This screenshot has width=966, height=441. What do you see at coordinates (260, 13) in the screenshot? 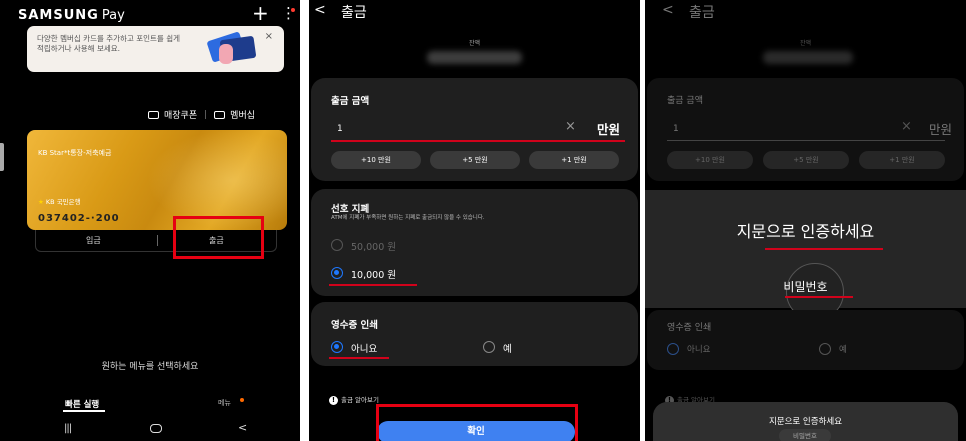
I see `add-icon: +` at bounding box center [260, 13].